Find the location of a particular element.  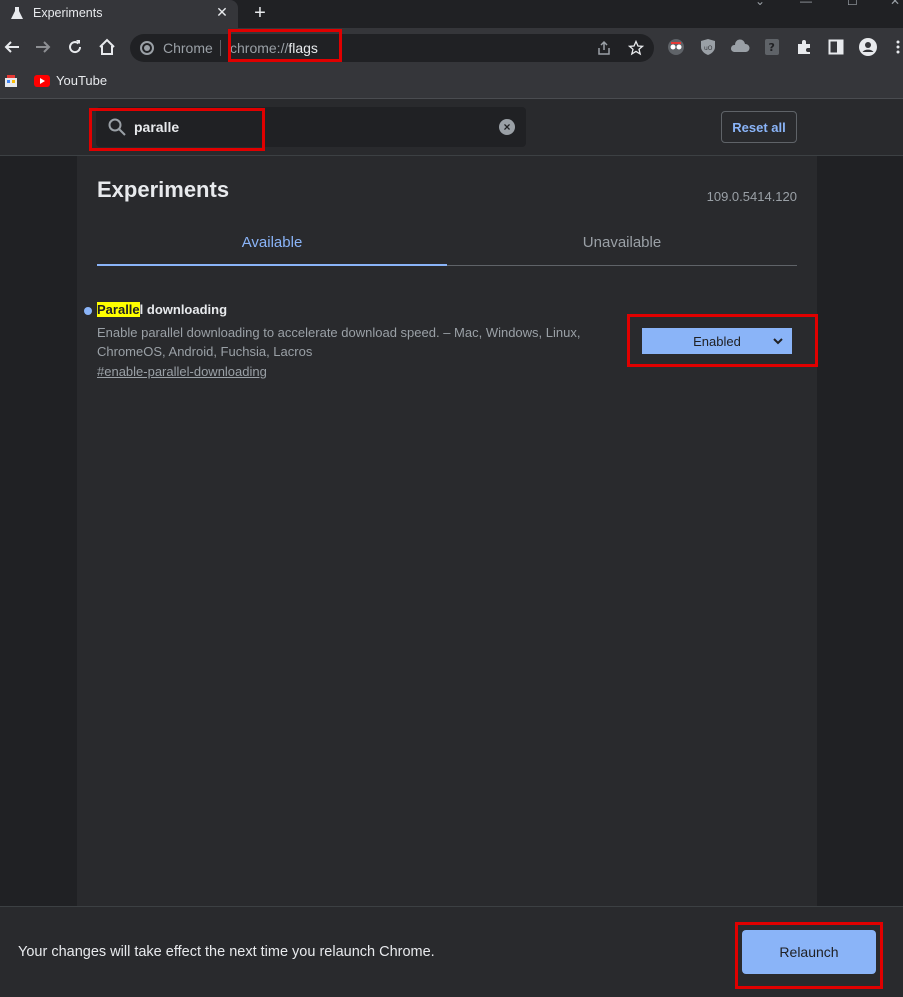

browser-tab: Experiments ✕ is located at coordinates (119, 14).